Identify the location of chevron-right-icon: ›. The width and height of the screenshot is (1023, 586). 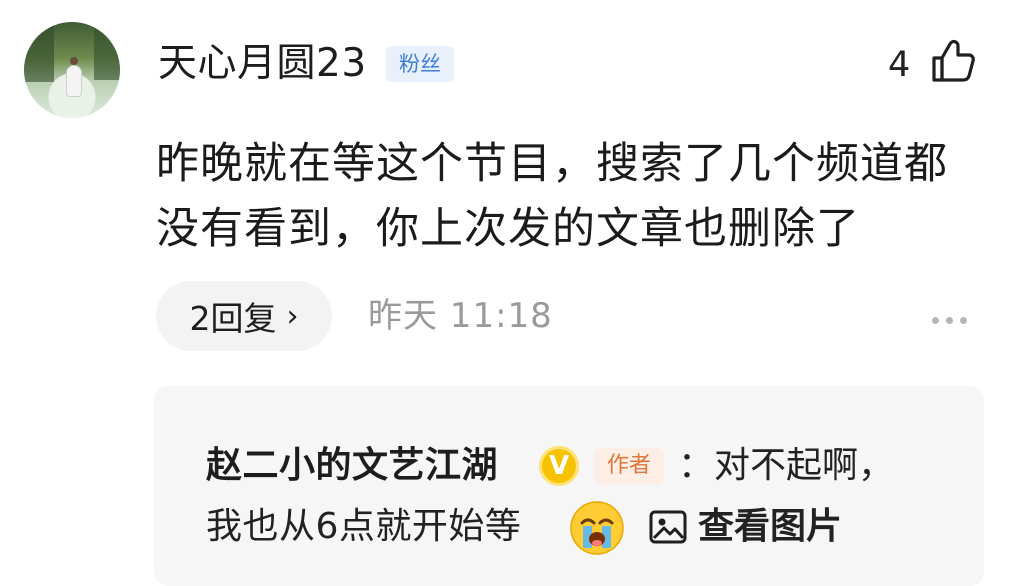
(292, 316).